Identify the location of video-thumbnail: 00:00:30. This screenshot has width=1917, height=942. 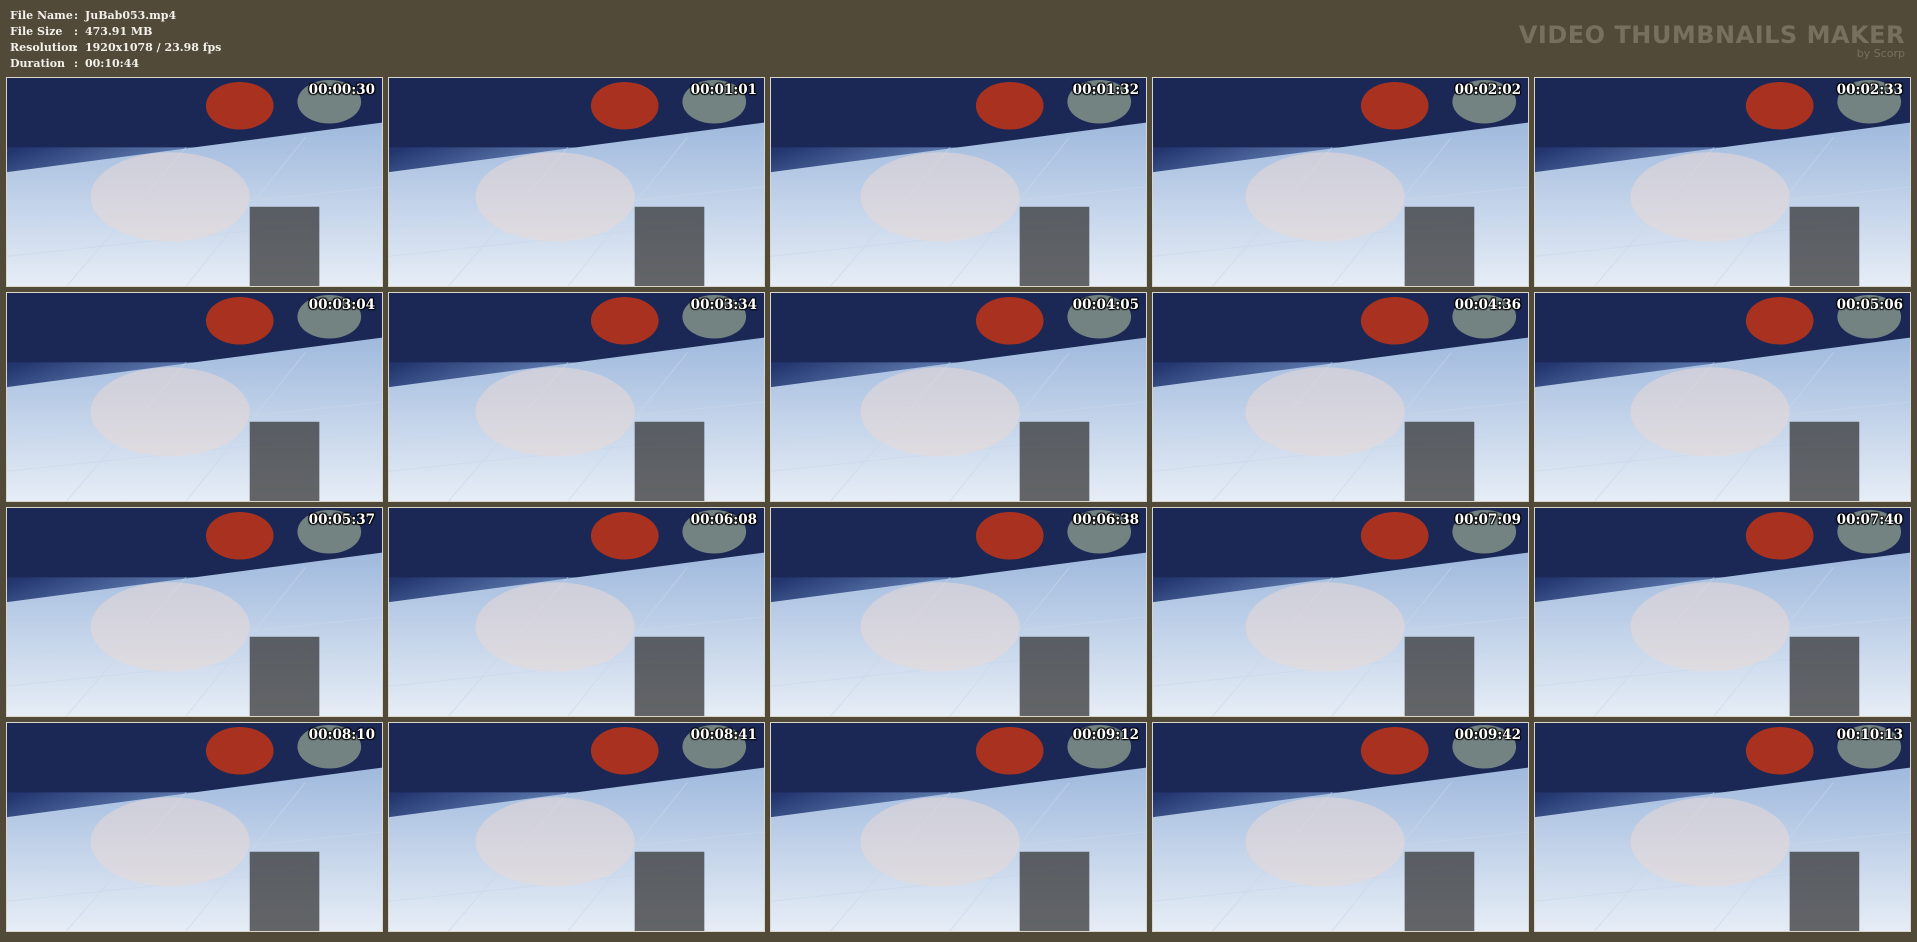
(194, 182).